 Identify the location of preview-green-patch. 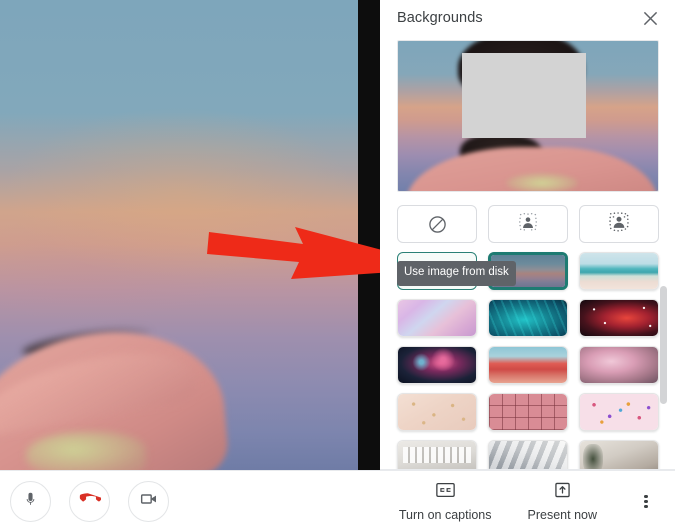
(542, 182).